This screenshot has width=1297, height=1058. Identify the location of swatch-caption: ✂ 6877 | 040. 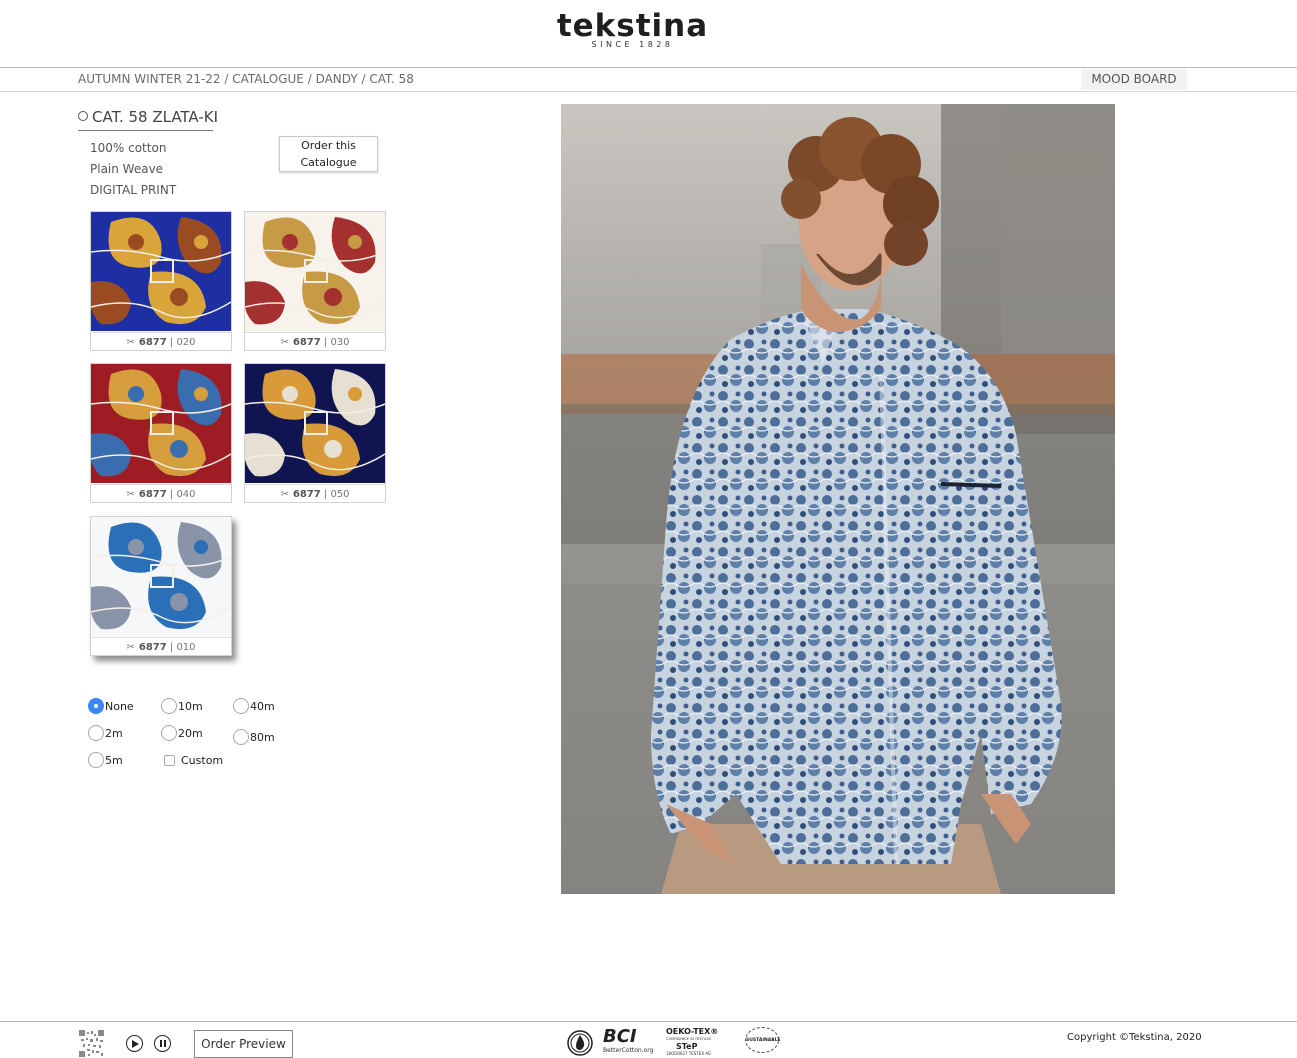
(161, 493).